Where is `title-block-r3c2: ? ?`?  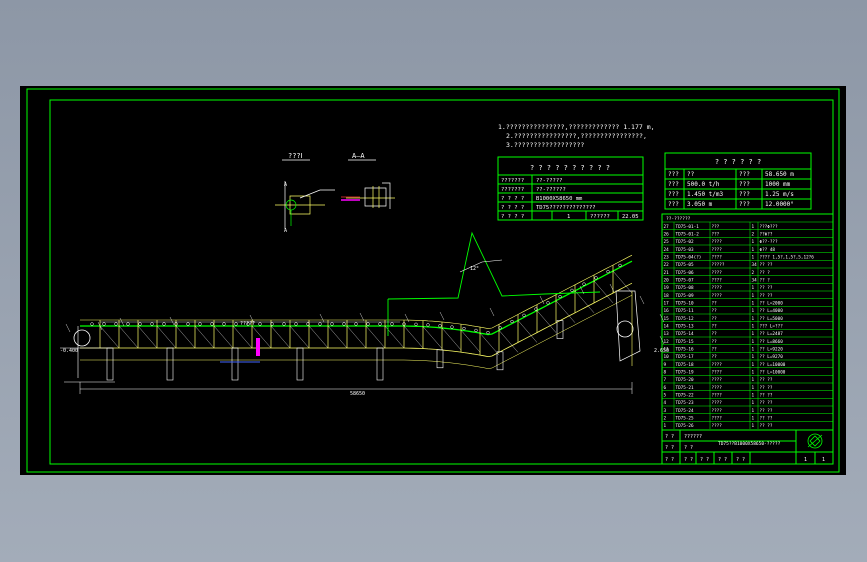
title-block-r3c2: ? ? is located at coordinates (688, 460).